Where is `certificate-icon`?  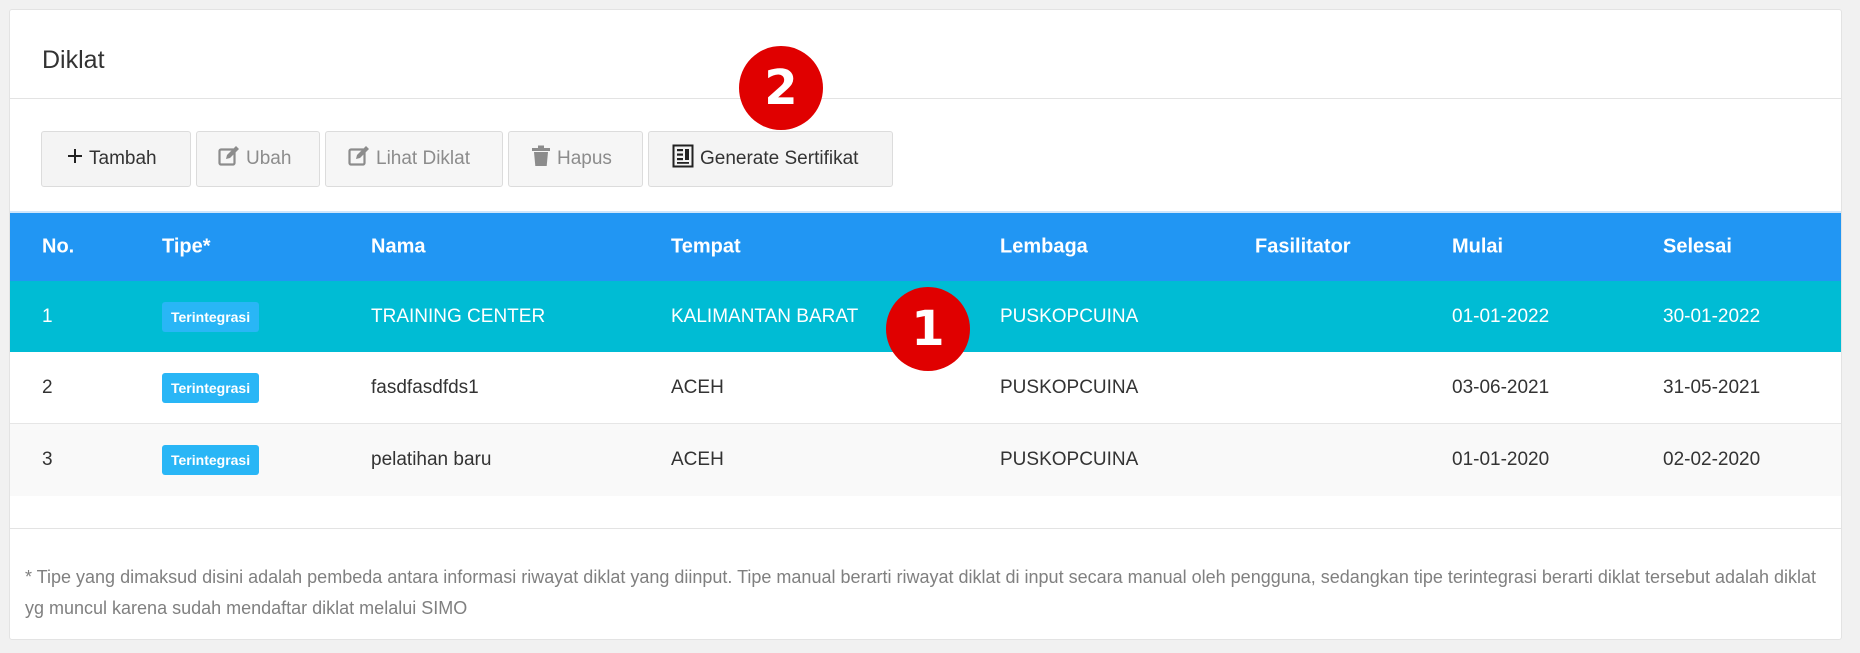 certificate-icon is located at coordinates (683, 159).